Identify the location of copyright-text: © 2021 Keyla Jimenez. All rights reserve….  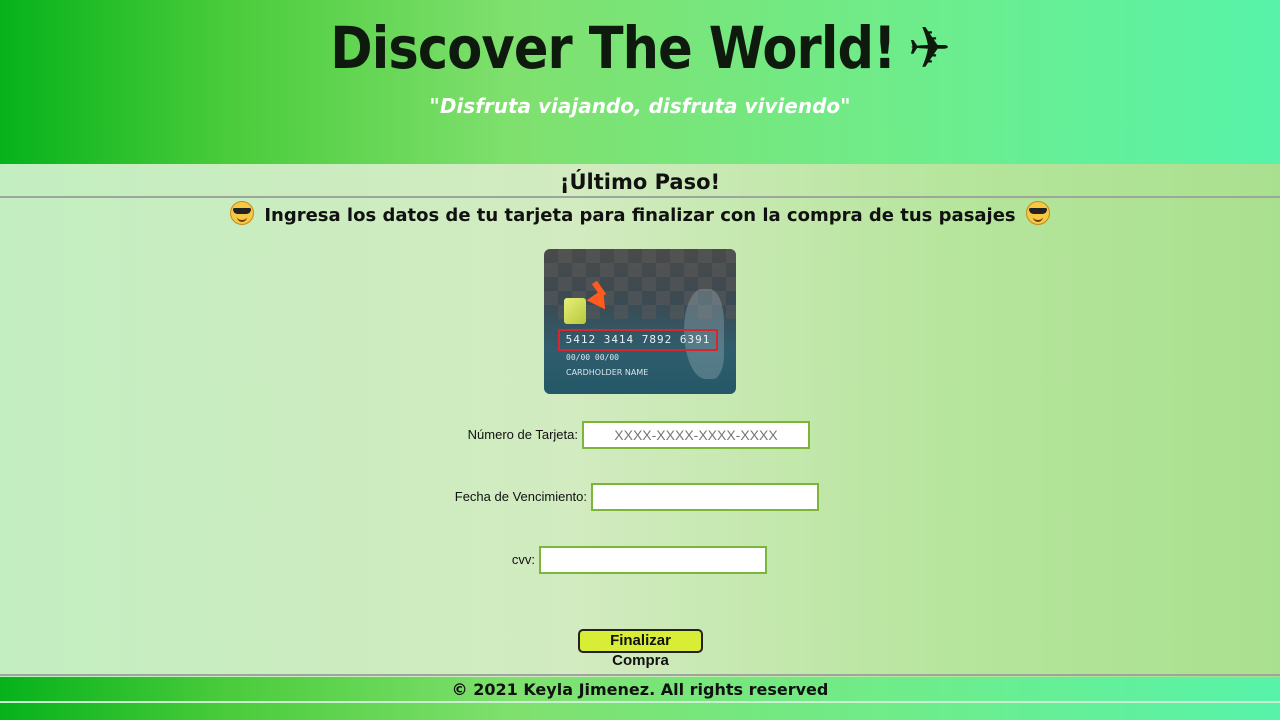
(640, 689).